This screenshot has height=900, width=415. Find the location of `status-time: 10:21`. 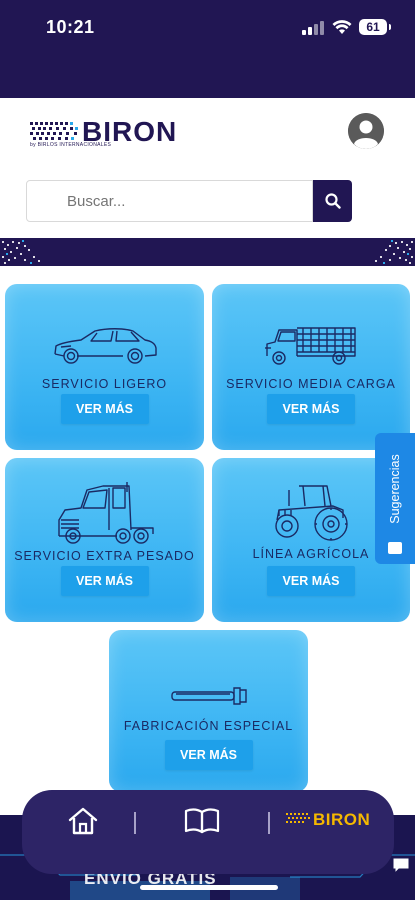

status-time: 10:21 is located at coordinates (70, 27).